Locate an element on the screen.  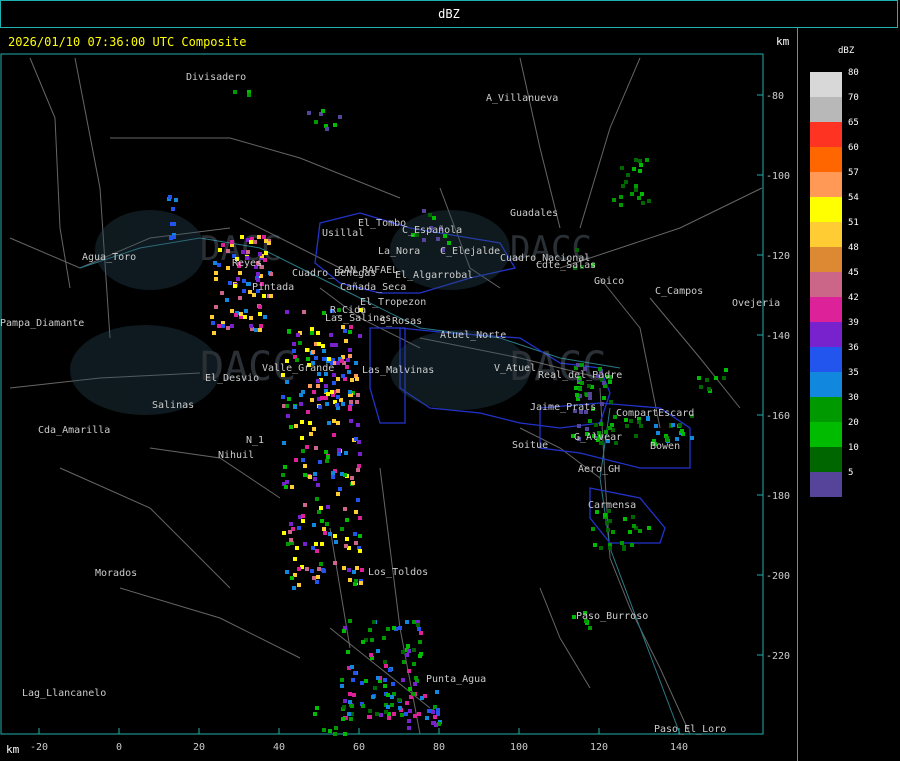
y-tick-label: -160 is located at coordinates (778, 416).